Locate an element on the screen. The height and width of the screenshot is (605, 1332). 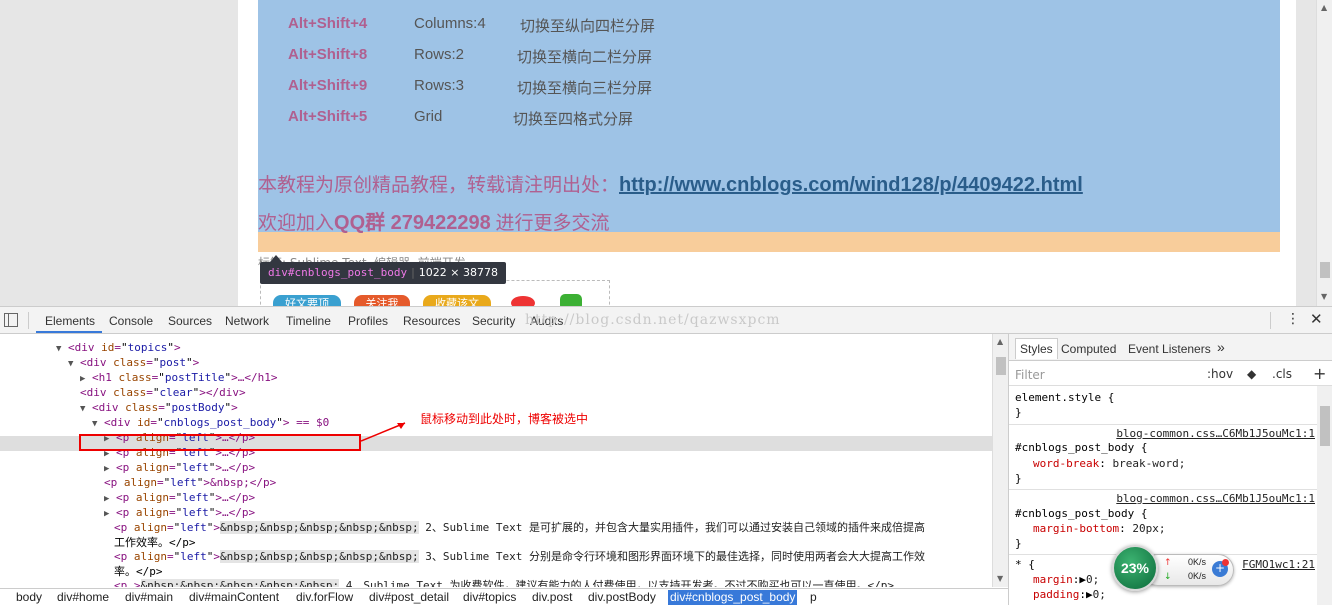
styles-scrollbar is located at coordinates (1324, 495).